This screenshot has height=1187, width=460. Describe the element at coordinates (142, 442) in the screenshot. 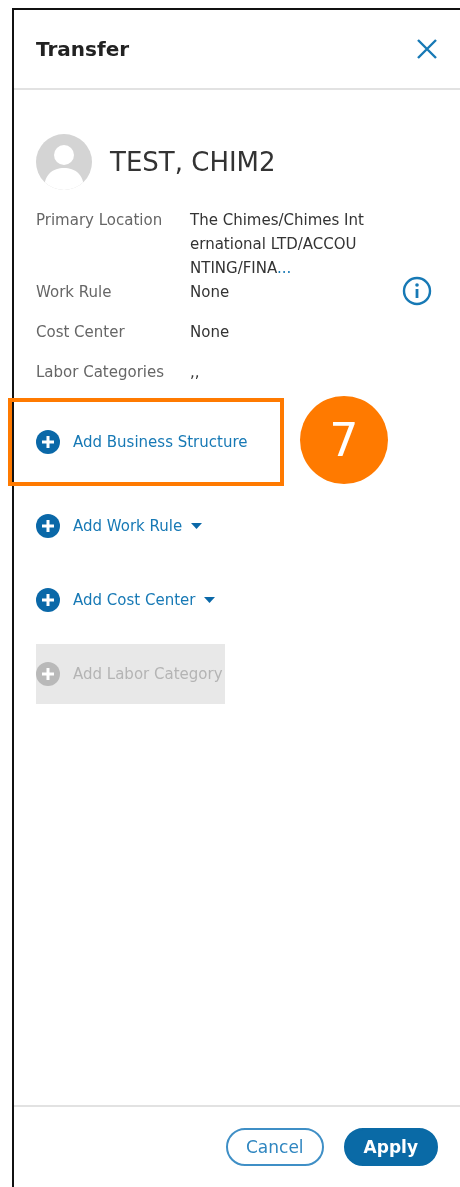

I see `add-link: Add Business Structure` at that location.